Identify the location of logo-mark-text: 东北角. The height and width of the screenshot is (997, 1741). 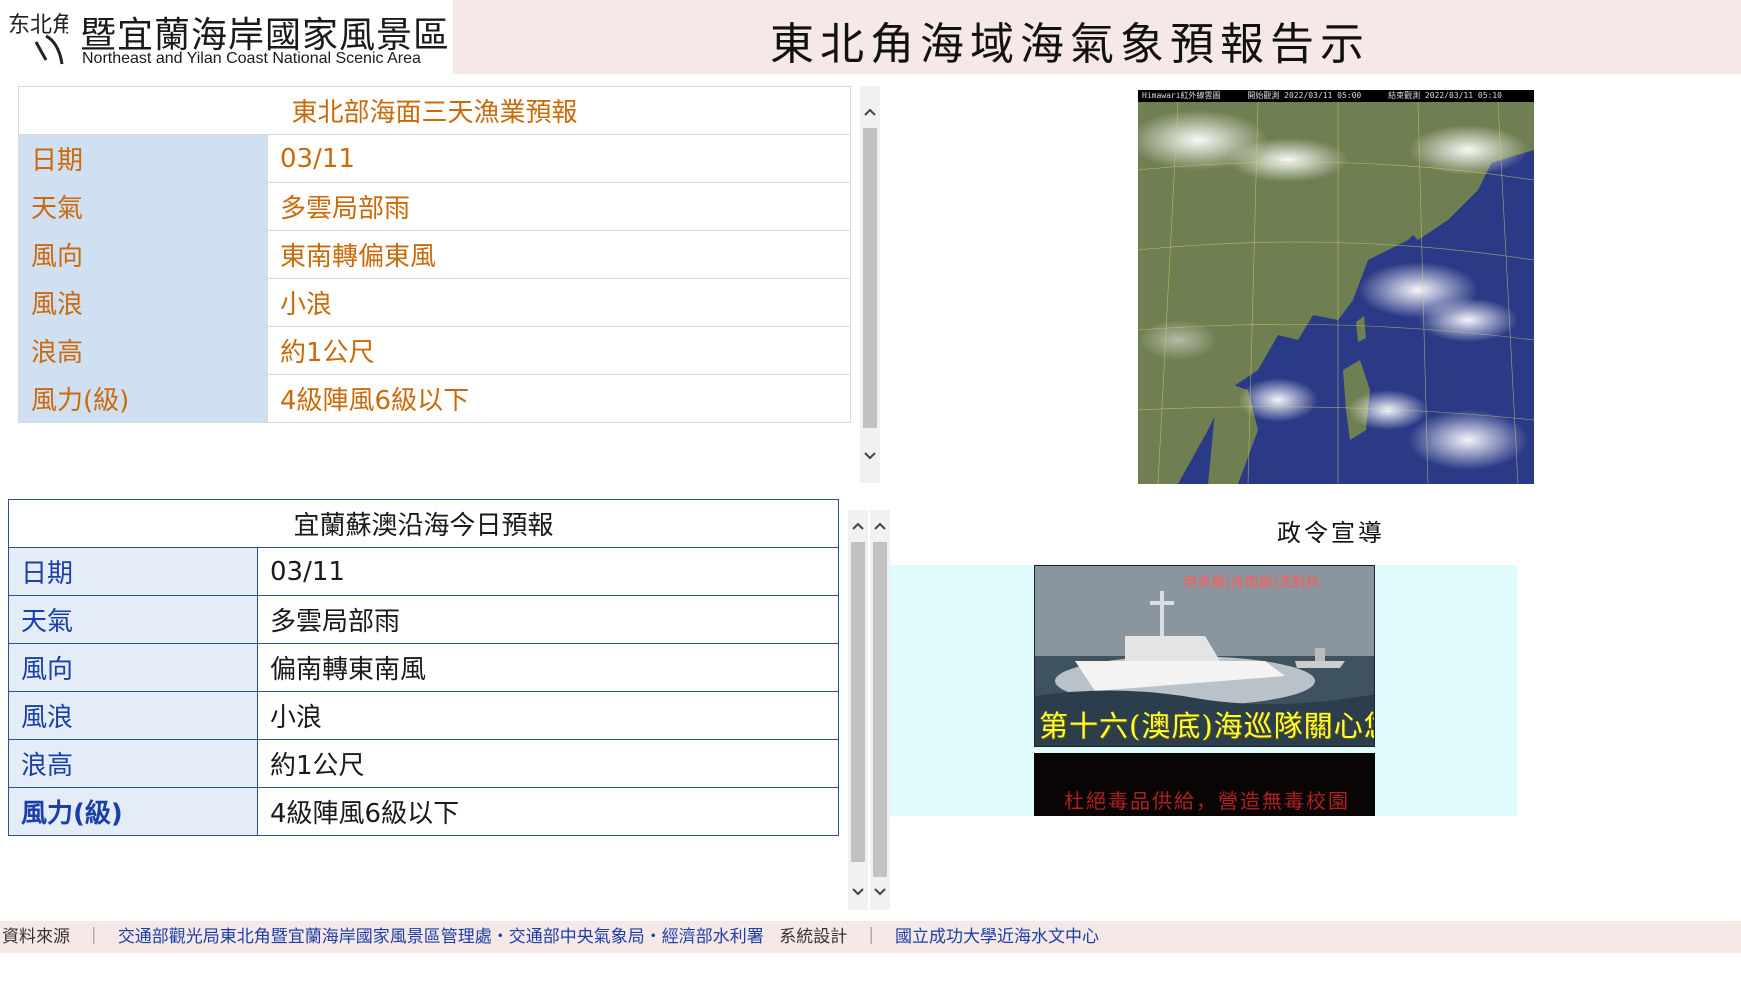
(38, 25).